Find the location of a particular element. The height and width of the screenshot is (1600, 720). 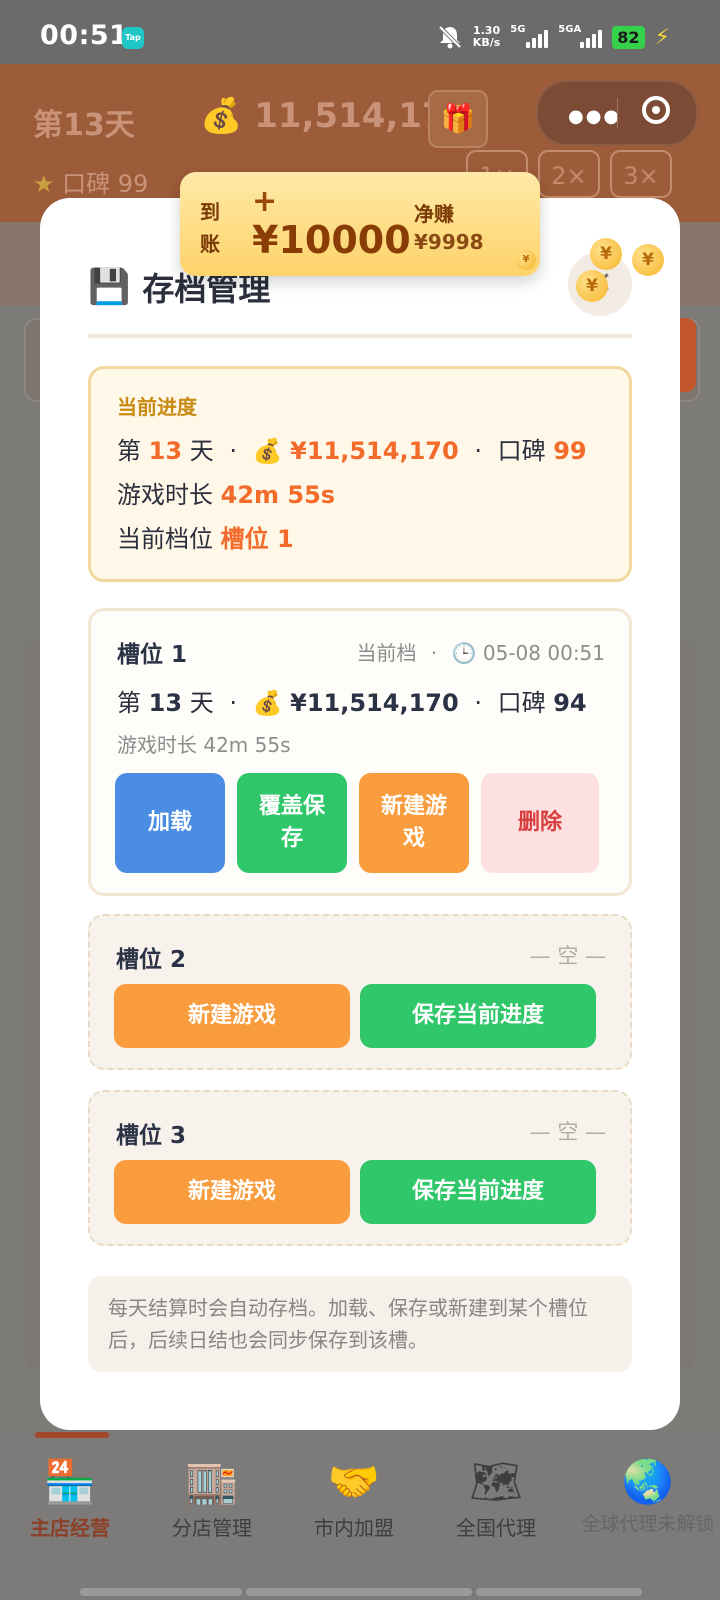

divider is located at coordinates (360, 336).